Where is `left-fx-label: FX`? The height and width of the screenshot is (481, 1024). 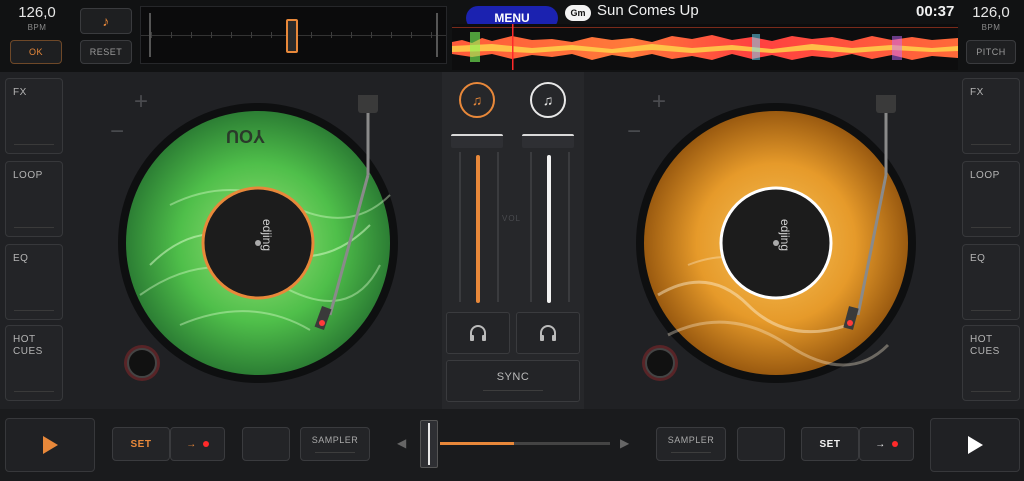 left-fx-label: FX is located at coordinates (20, 92).